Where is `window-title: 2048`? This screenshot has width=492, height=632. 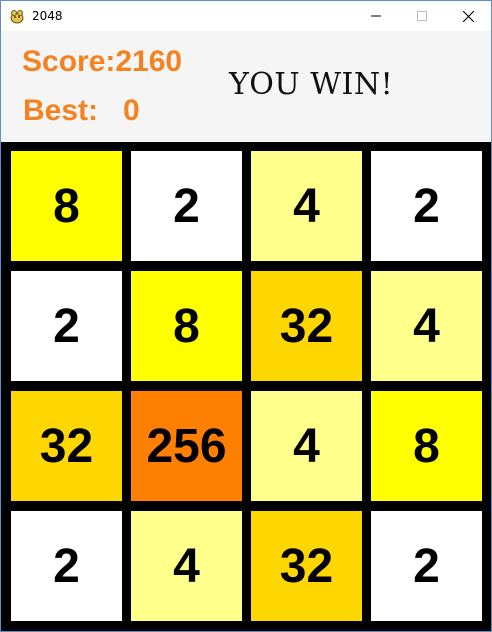 window-title: 2048 is located at coordinates (47, 16).